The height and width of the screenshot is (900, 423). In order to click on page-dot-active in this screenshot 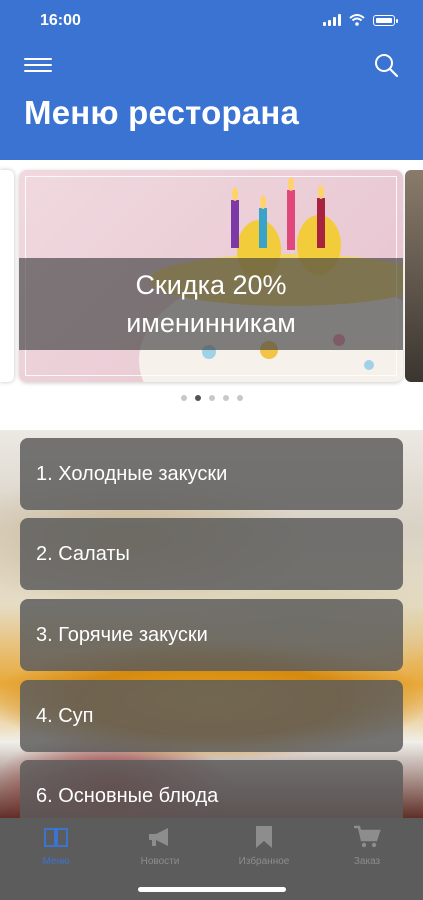, I will do `click(197, 398)`.